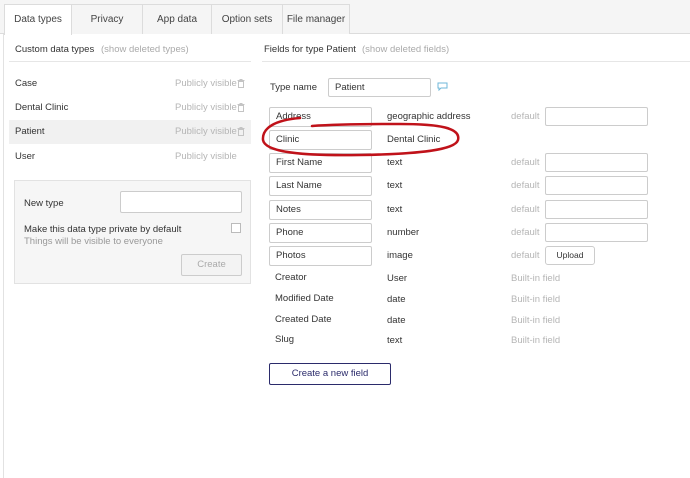 The width and height of the screenshot is (690, 478). I want to click on field-name-input: First Name, so click(320, 163).